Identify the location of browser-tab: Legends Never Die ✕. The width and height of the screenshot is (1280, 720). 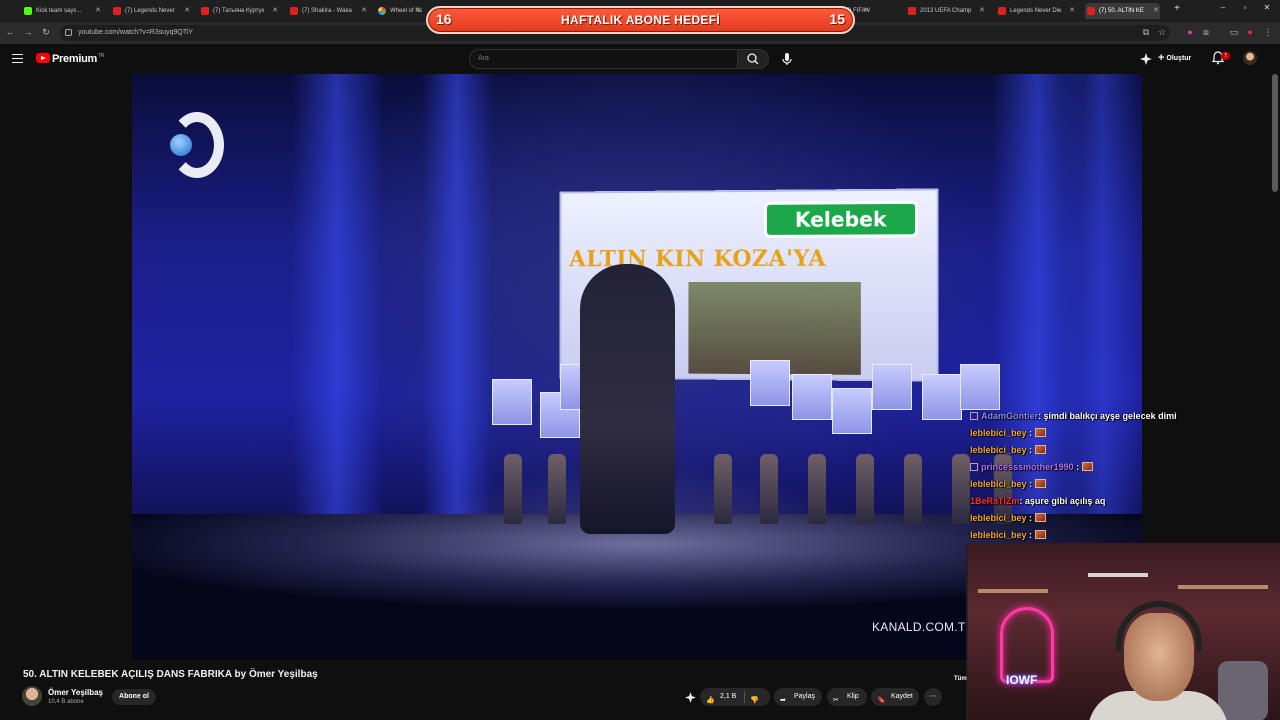
(1036, 11).